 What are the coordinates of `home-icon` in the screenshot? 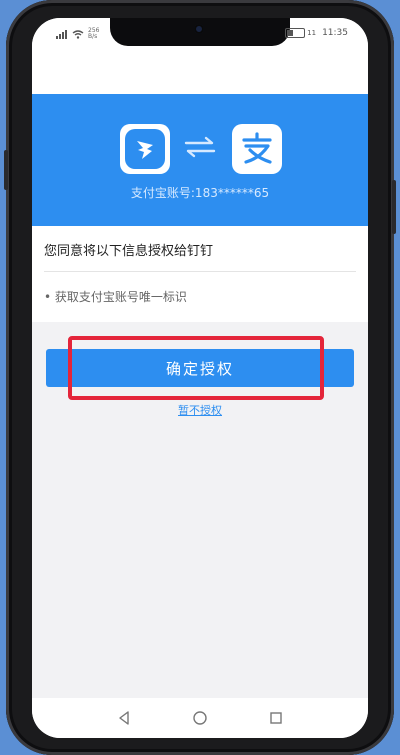 It's located at (200, 718).